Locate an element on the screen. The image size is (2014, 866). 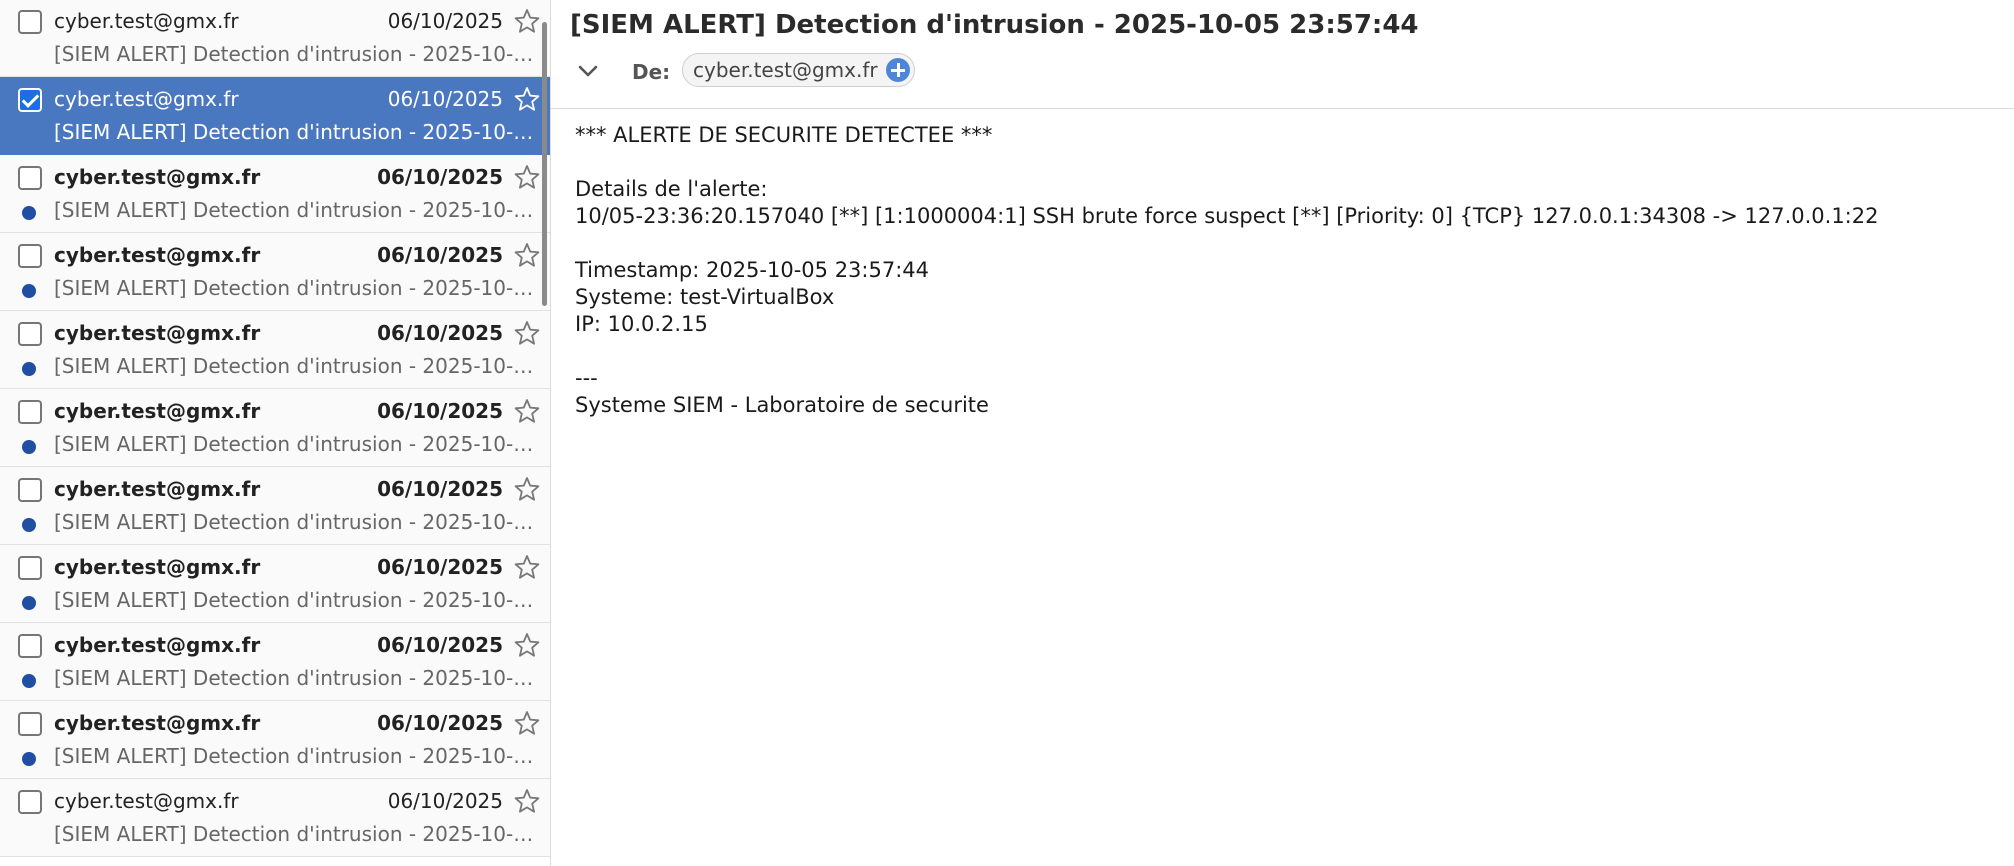
body-line: Systeme SIEM - Laboratoire de securite is located at coordinates (782, 405).